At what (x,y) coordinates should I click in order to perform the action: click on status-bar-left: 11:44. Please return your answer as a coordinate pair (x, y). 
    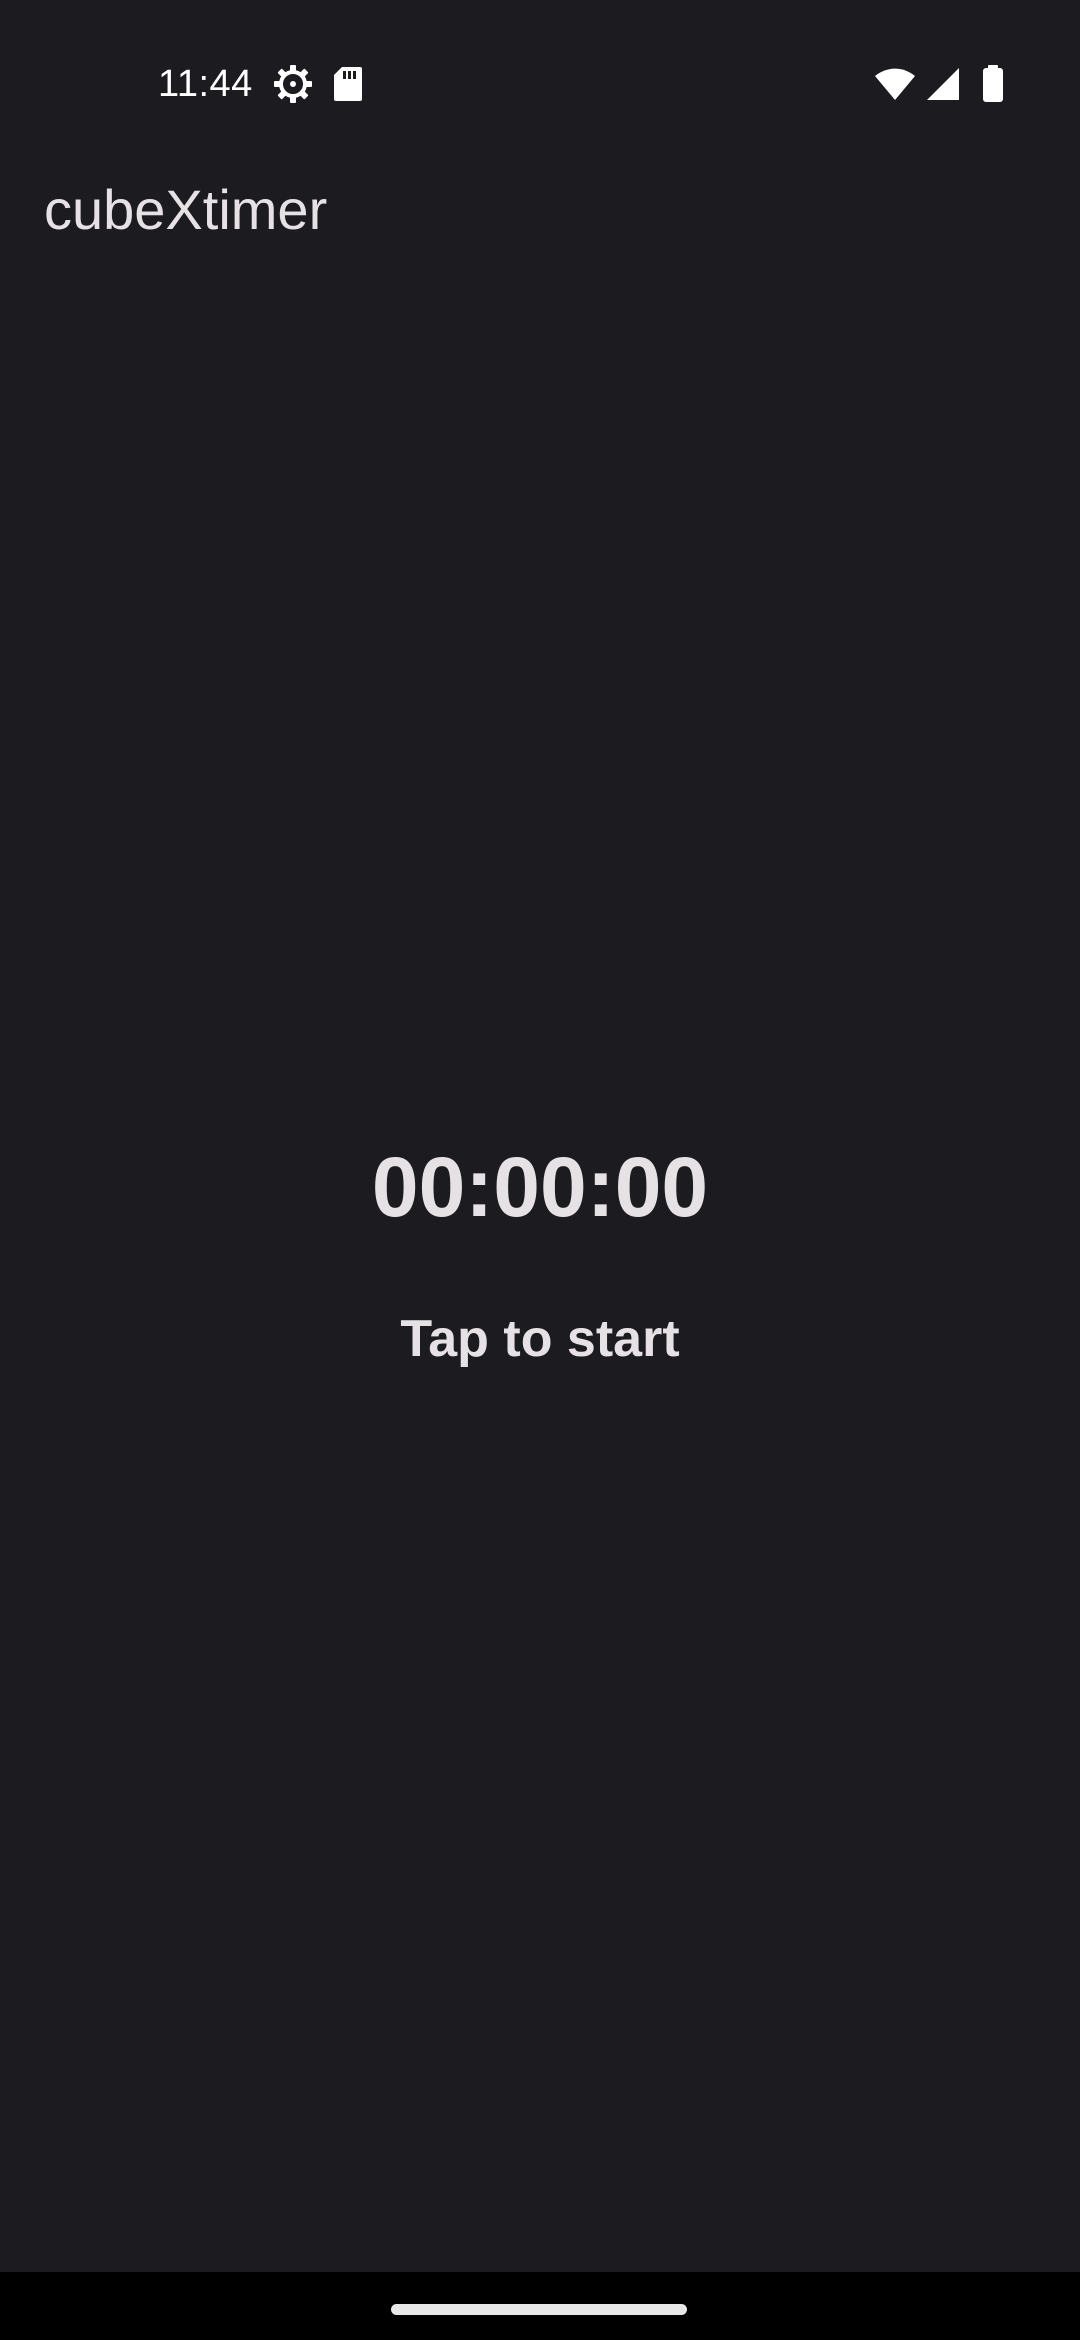
    Looking at the image, I should click on (260, 84).